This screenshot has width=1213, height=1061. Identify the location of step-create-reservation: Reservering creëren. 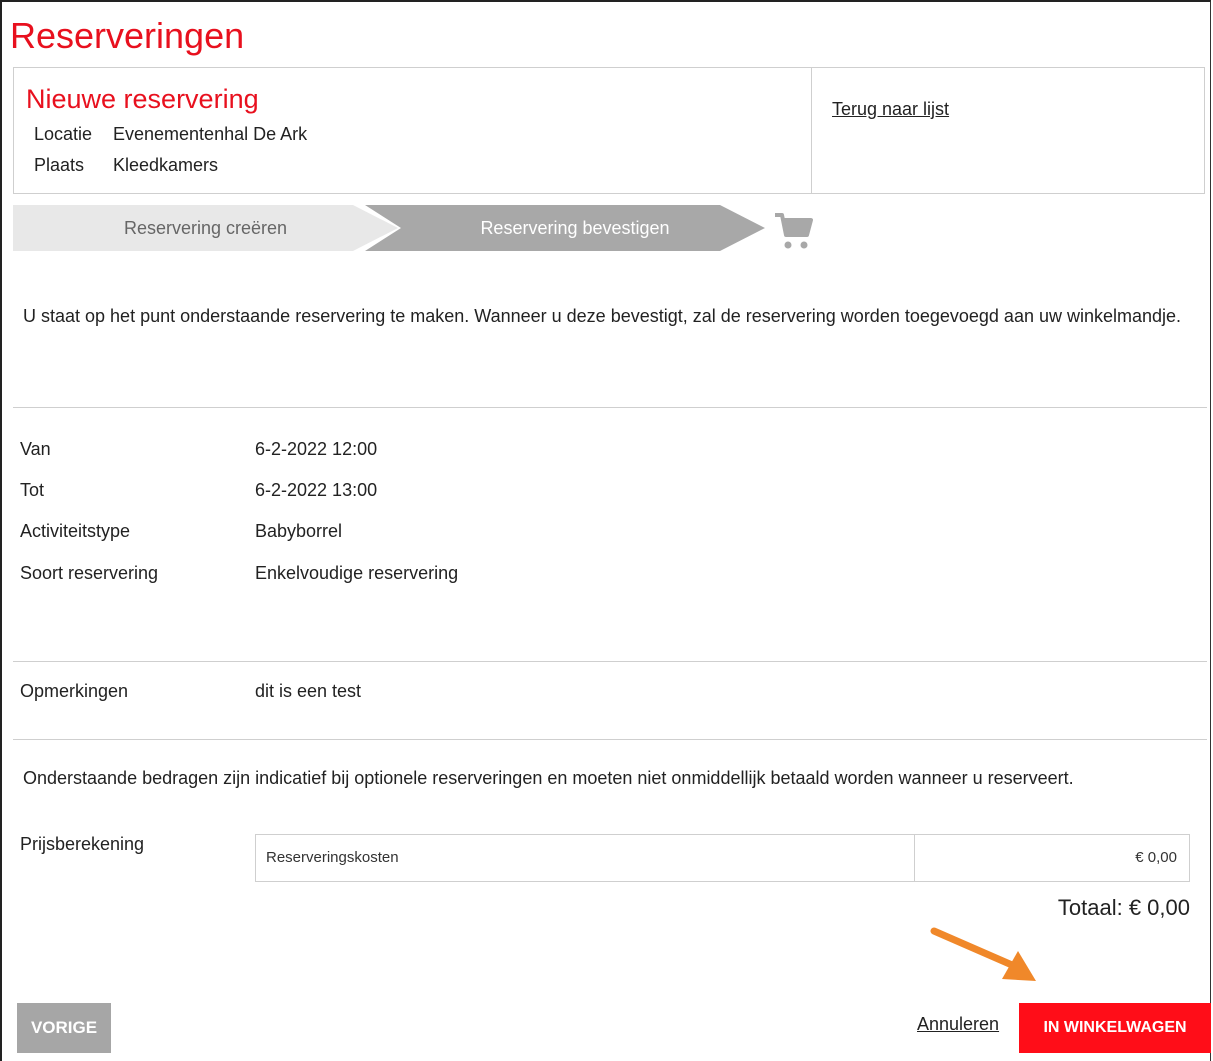
(205, 228).